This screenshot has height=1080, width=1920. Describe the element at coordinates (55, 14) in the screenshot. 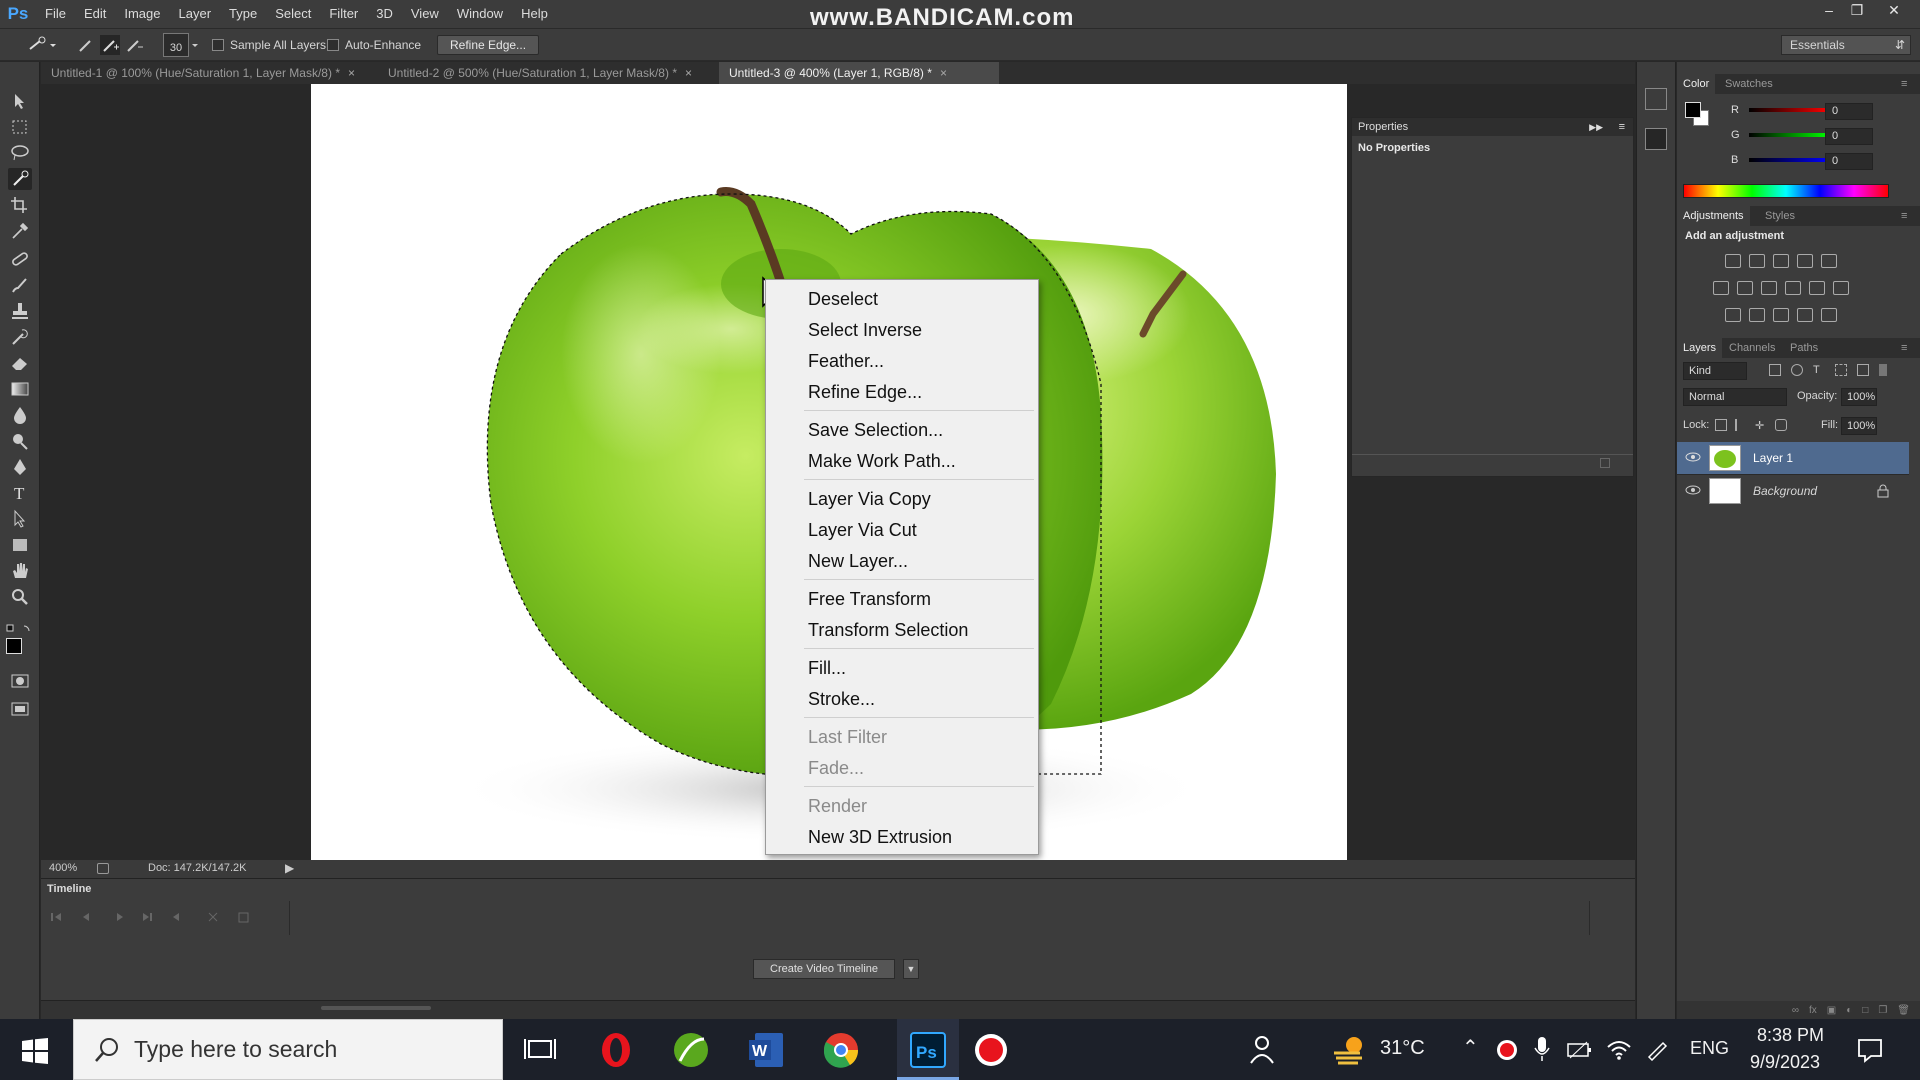

I see `menu-file: File` at that location.